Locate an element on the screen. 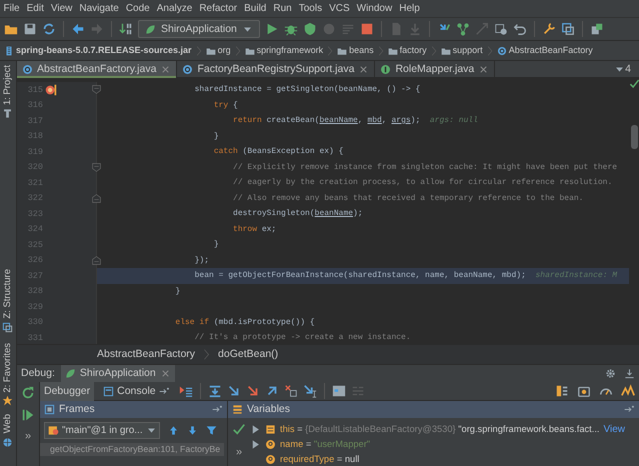  panel-tab: Console is located at coordinates (136, 391).